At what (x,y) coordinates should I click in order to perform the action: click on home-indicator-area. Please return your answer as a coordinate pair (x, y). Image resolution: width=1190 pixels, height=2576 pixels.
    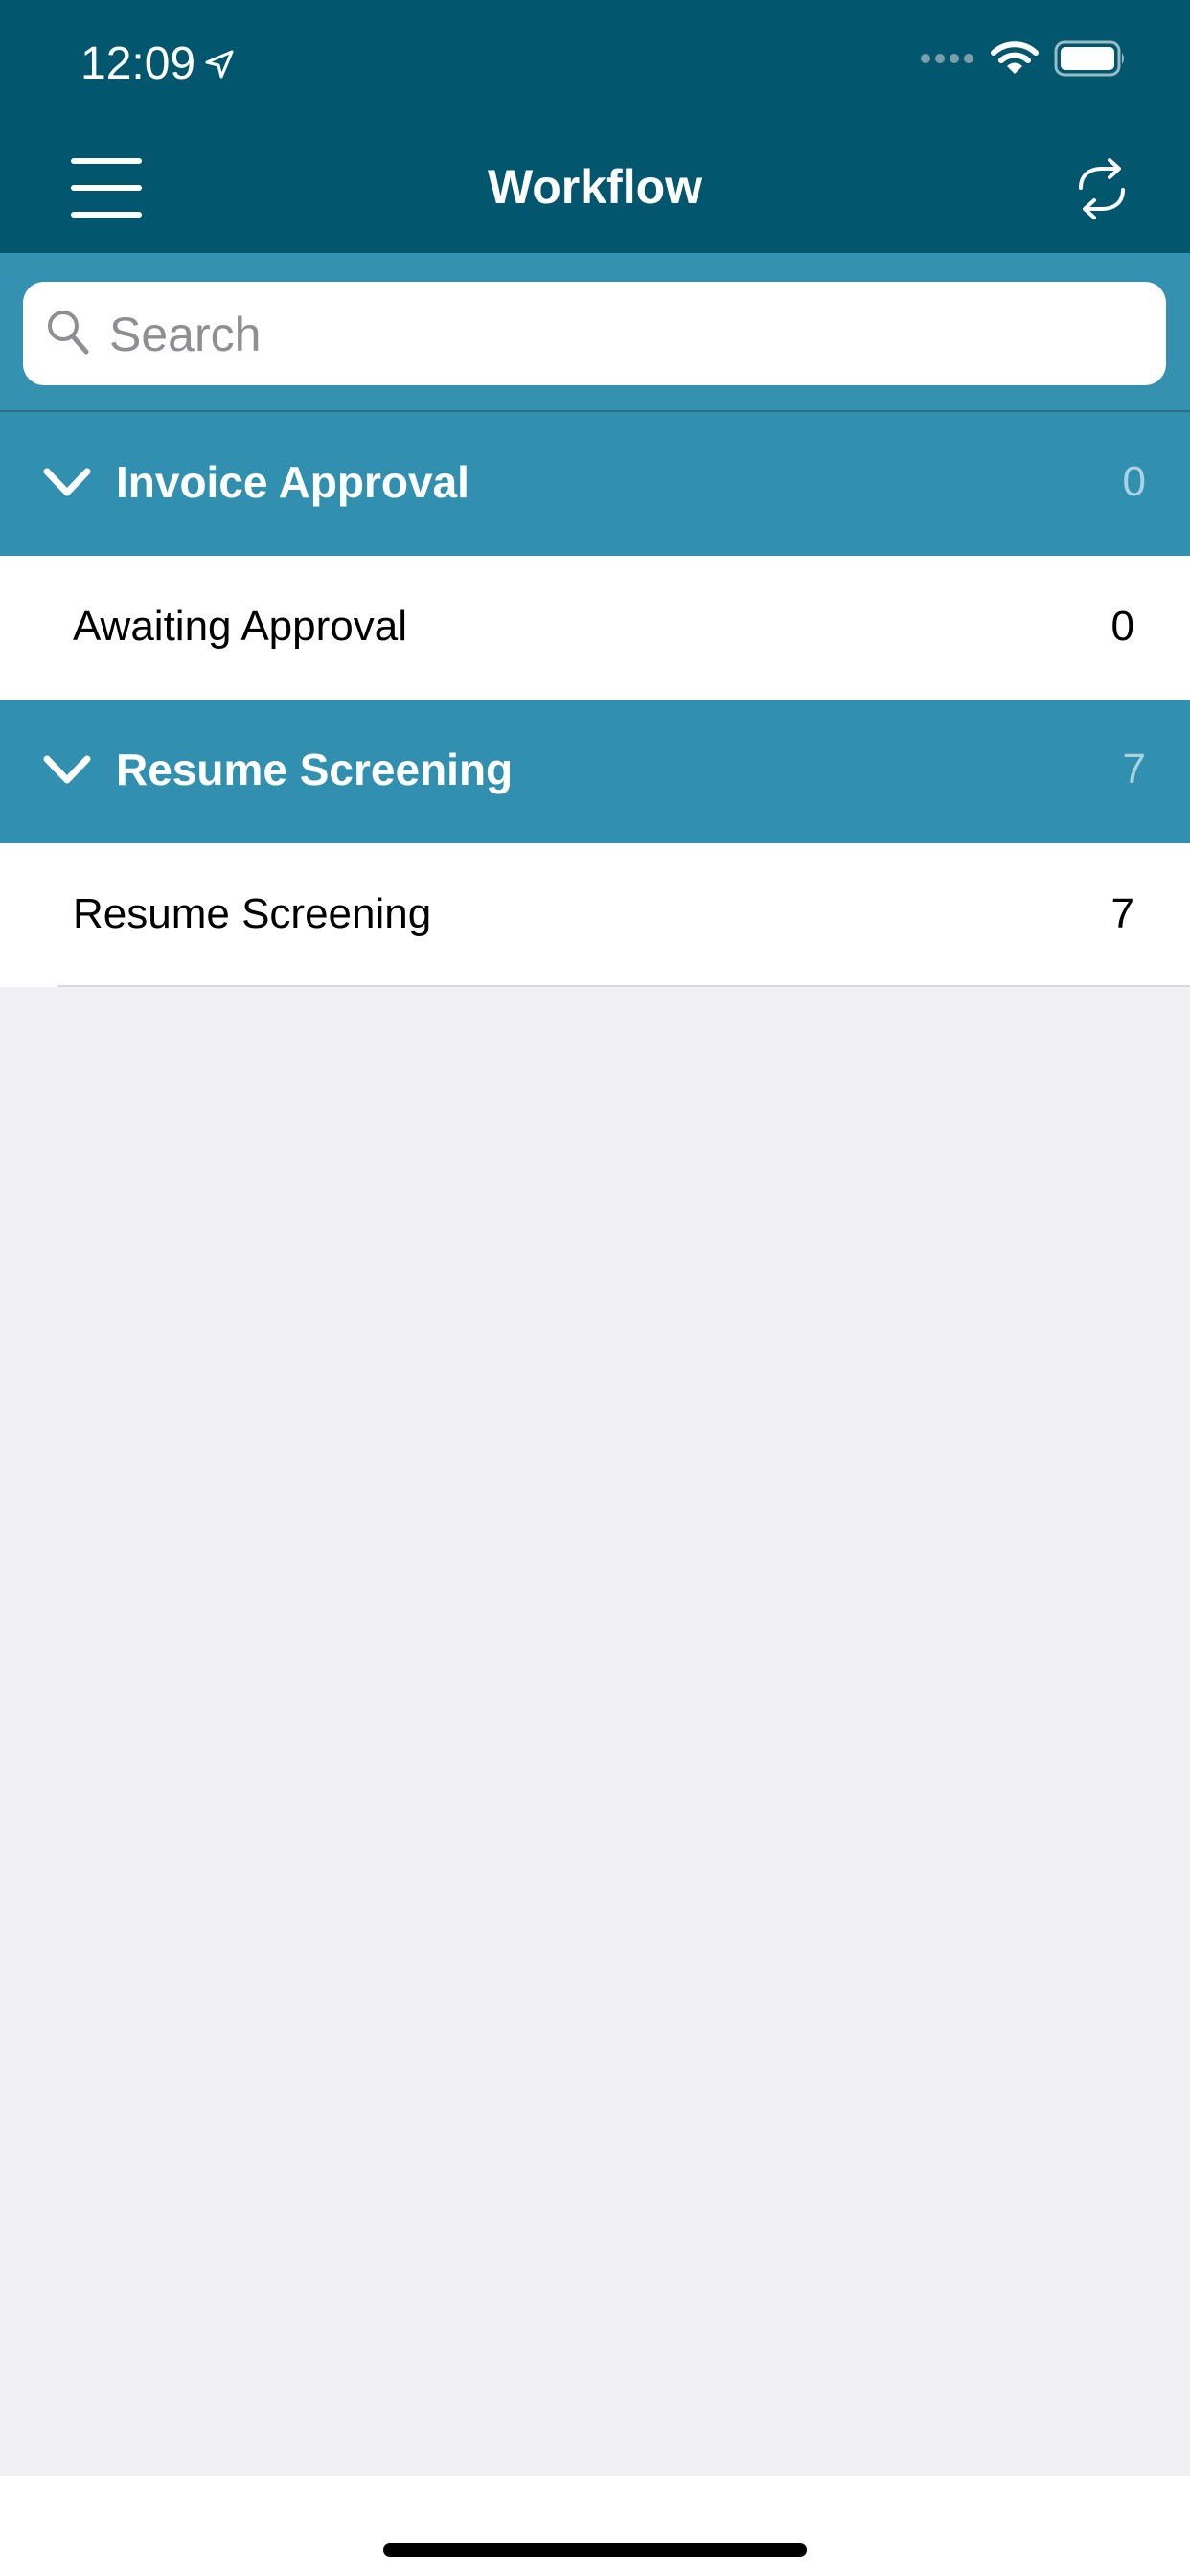
    Looking at the image, I should click on (595, 2526).